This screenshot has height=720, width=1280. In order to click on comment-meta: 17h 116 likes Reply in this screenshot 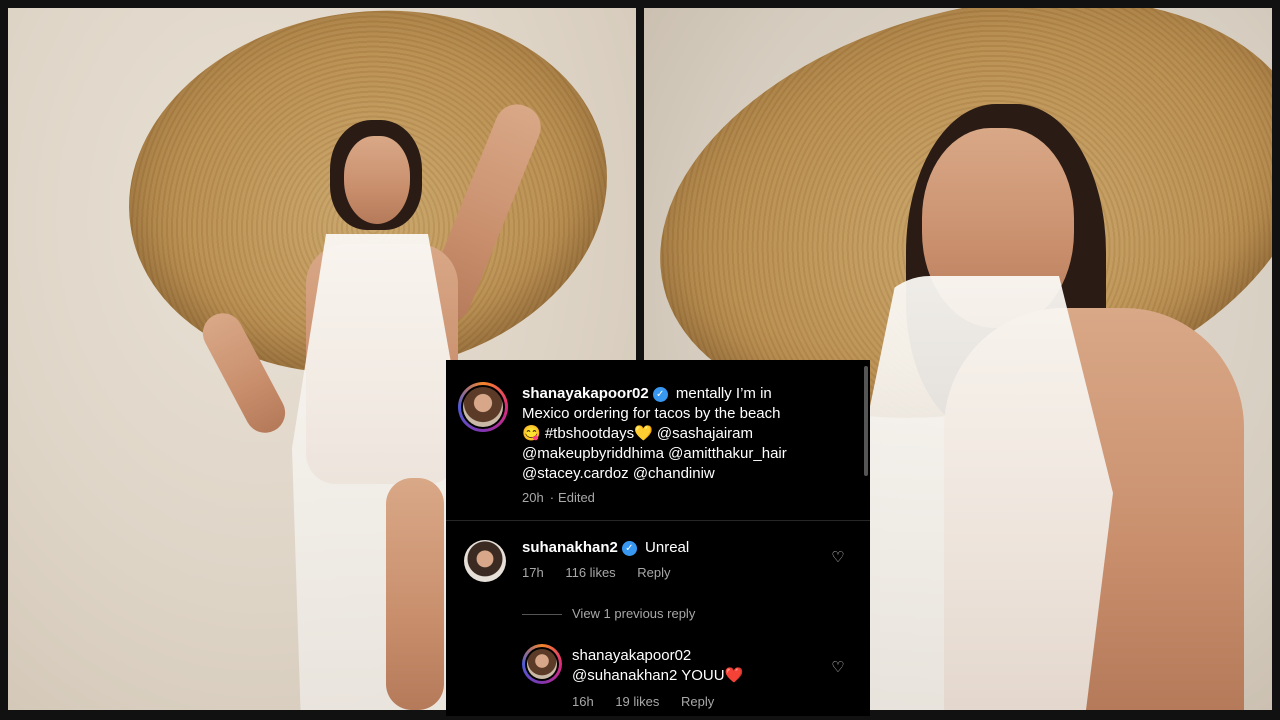, I will do `click(605, 572)`.